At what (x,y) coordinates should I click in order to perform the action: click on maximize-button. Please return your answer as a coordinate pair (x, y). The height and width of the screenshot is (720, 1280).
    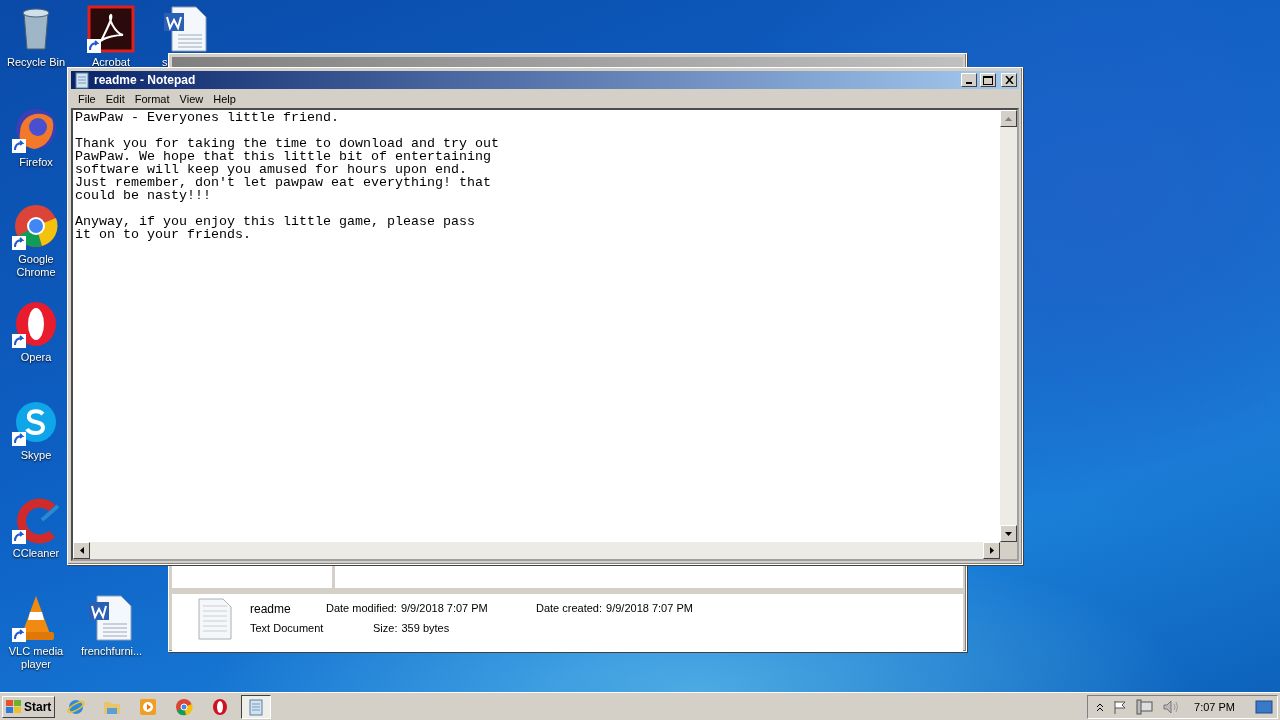
    Looking at the image, I should click on (988, 80).